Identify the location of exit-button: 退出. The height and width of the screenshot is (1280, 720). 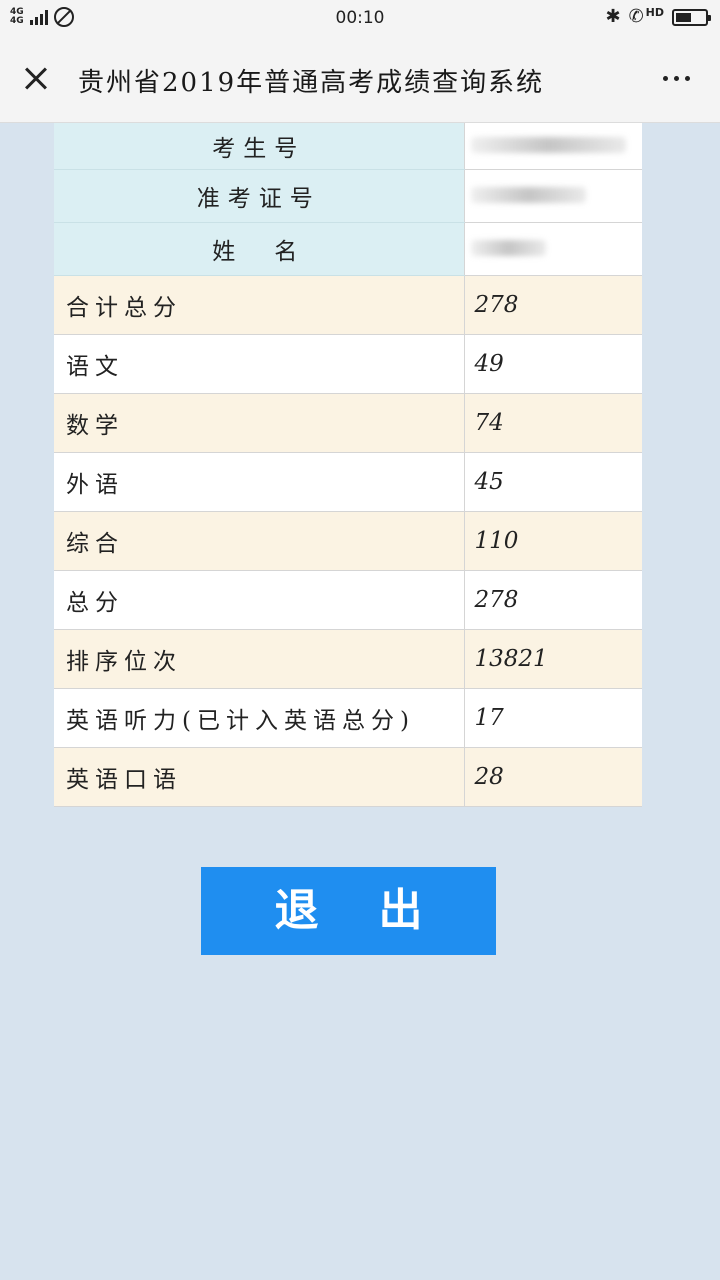
(348, 911).